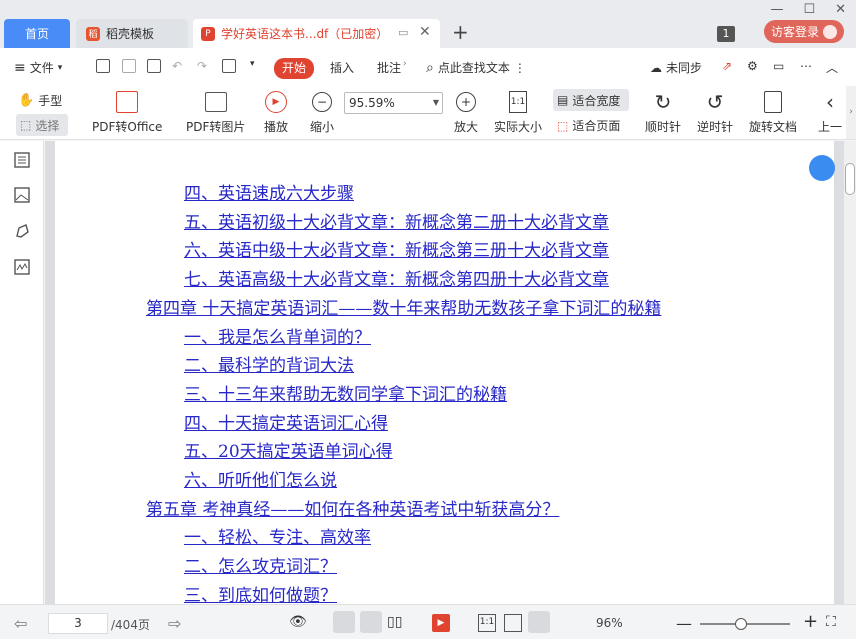  I want to click on prev-page-arrow-icon: ⇦, so click(23, 623).